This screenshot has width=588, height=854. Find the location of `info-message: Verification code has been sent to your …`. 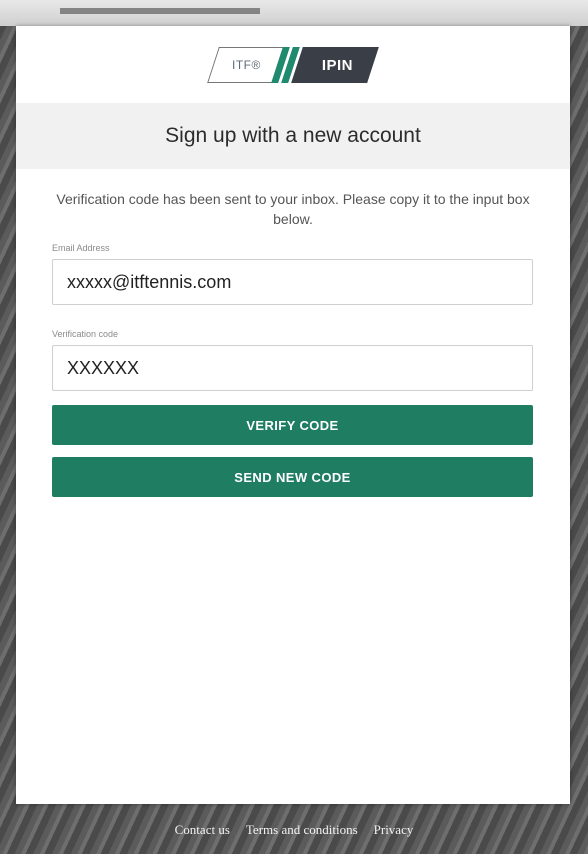

info-message: Verification code has been sent to your … is located at coordinates (293, 209).